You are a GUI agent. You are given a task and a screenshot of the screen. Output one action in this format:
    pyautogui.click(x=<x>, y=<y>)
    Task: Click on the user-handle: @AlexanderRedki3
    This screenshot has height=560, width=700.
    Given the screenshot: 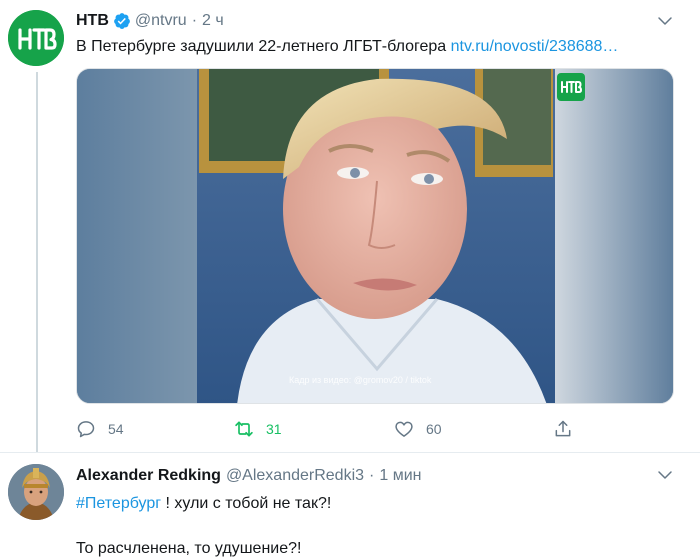 What is the action you would take?
    pyautogui.click(x=295, y=476)
    